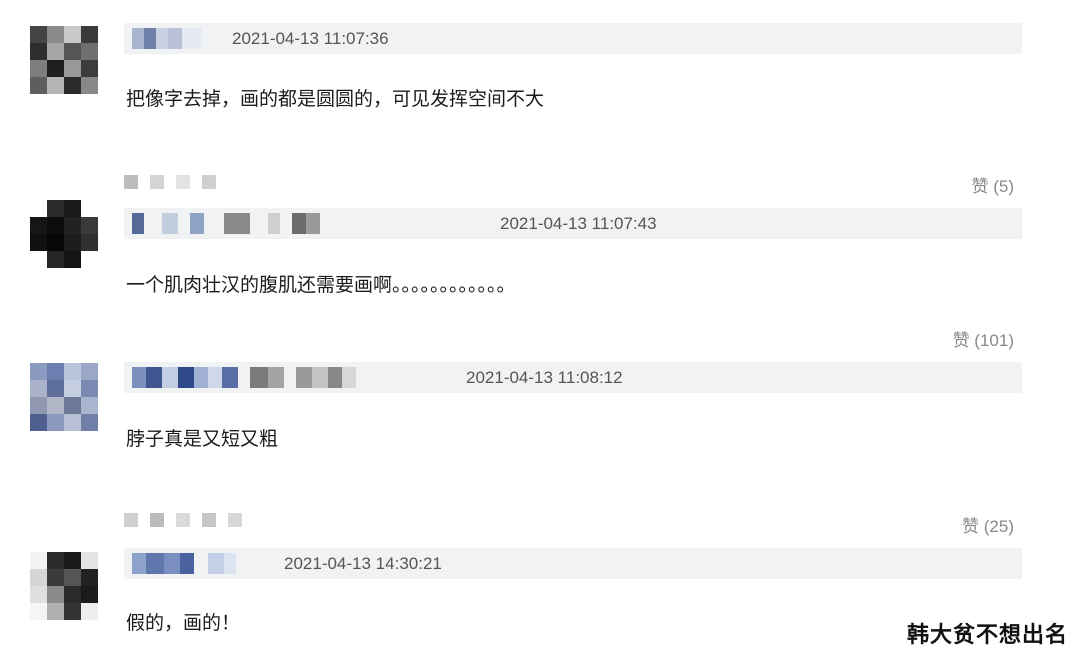  Describe the element at coordinates (321, 285) in the screenshot. I see `comment-text: 一个肌肉壮汉的腹肌还需要画啊。。。。。。。。。。。。` at that location.